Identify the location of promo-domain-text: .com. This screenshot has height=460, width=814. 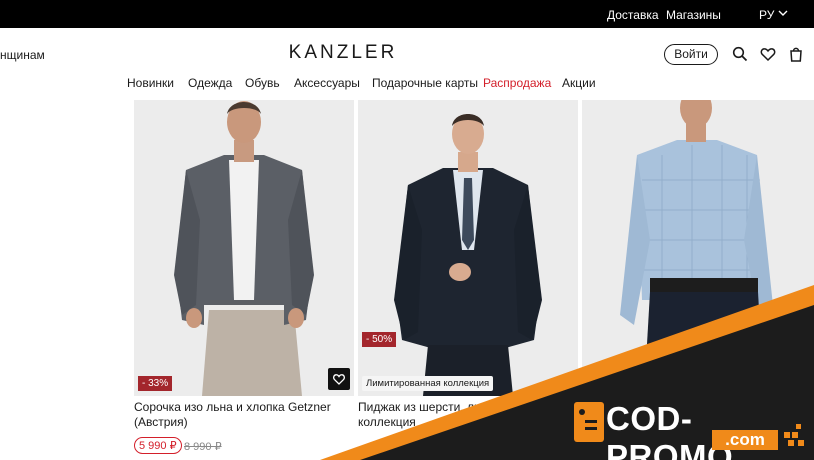
(745, 440).